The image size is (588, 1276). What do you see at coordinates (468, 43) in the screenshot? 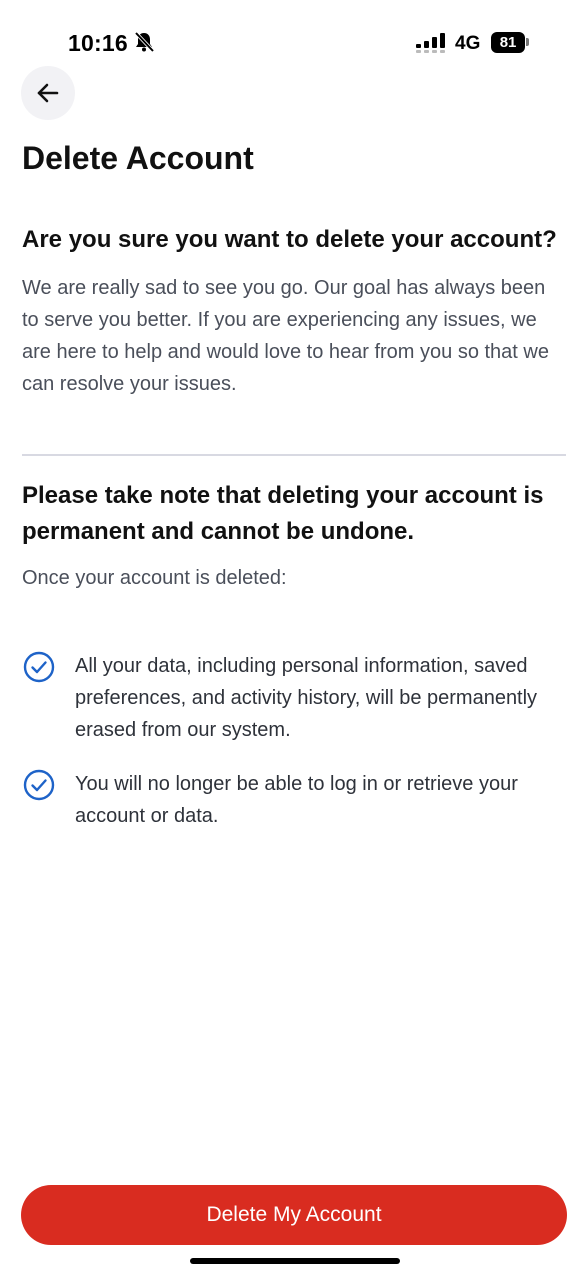
I see `network-type: 4G` at bounding box center [468, 43].